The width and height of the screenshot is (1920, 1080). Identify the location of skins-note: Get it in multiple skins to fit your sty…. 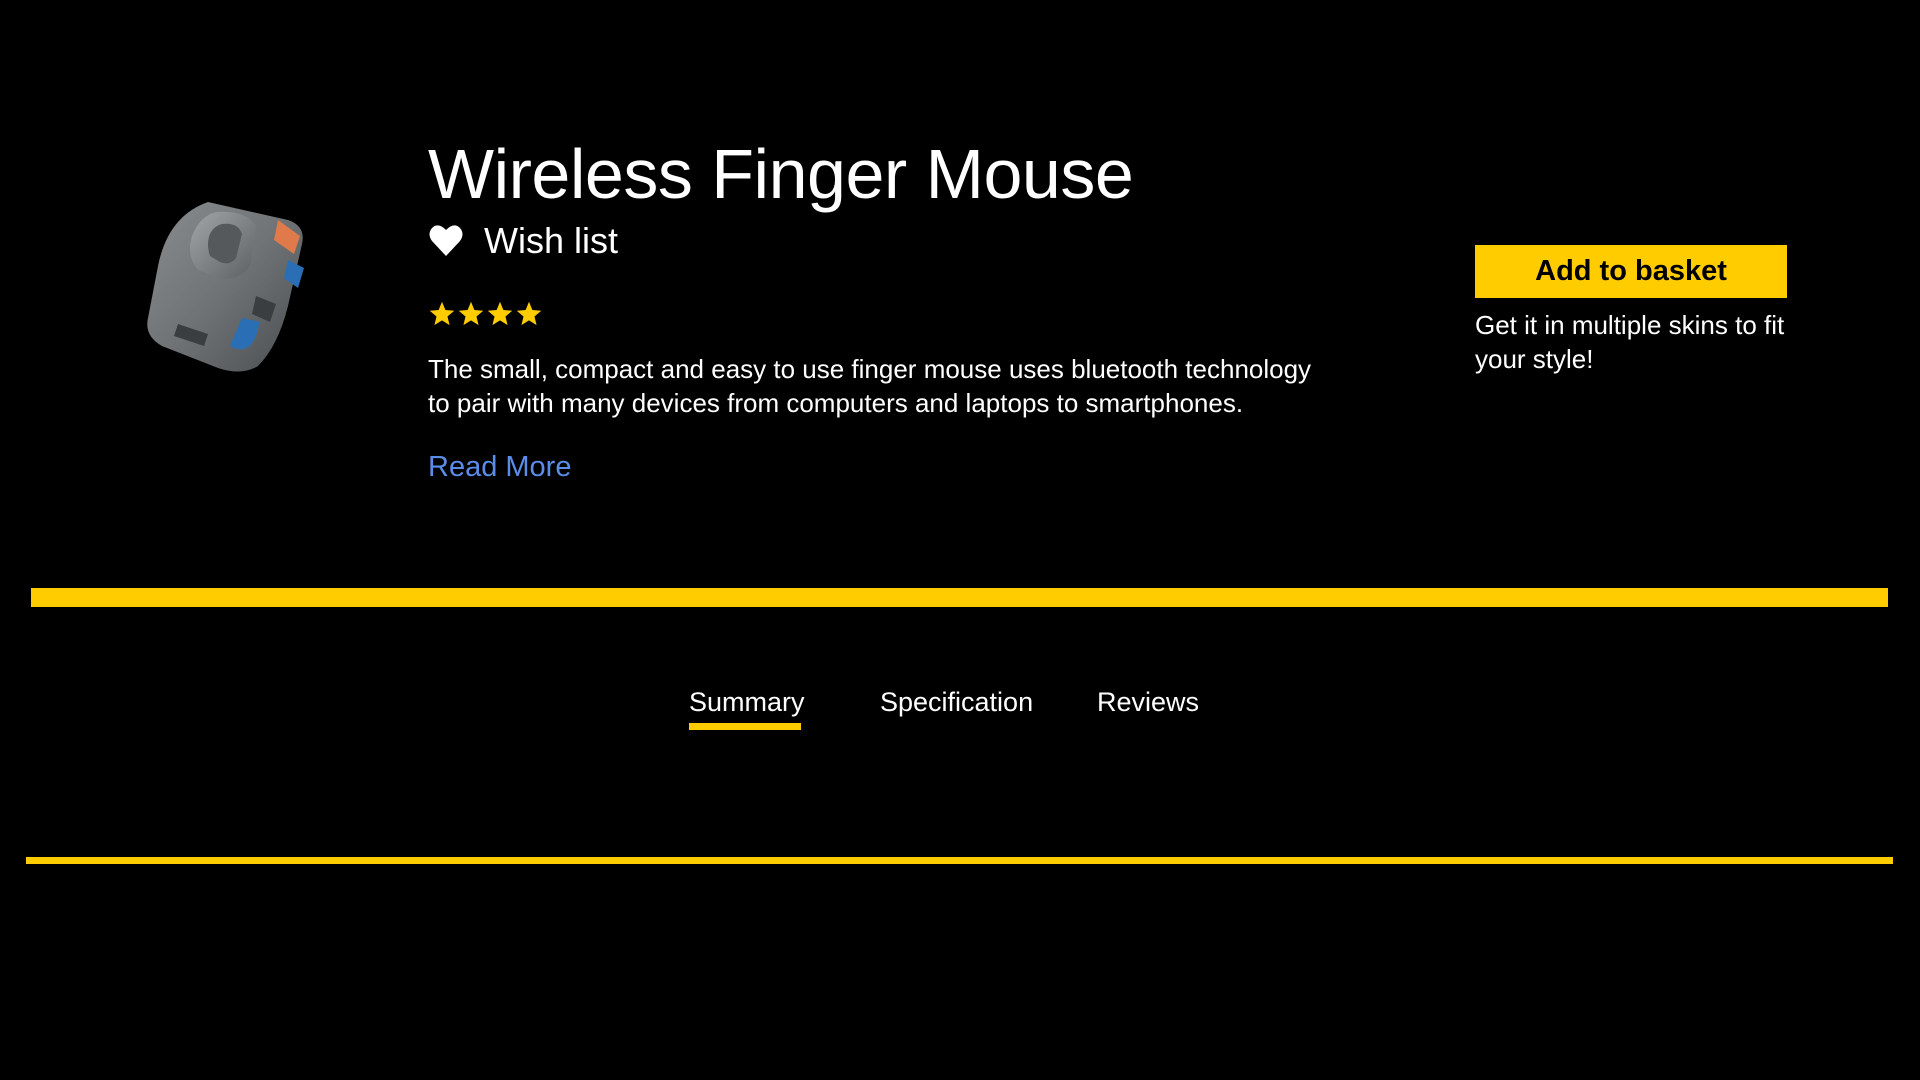
(1630, 342).